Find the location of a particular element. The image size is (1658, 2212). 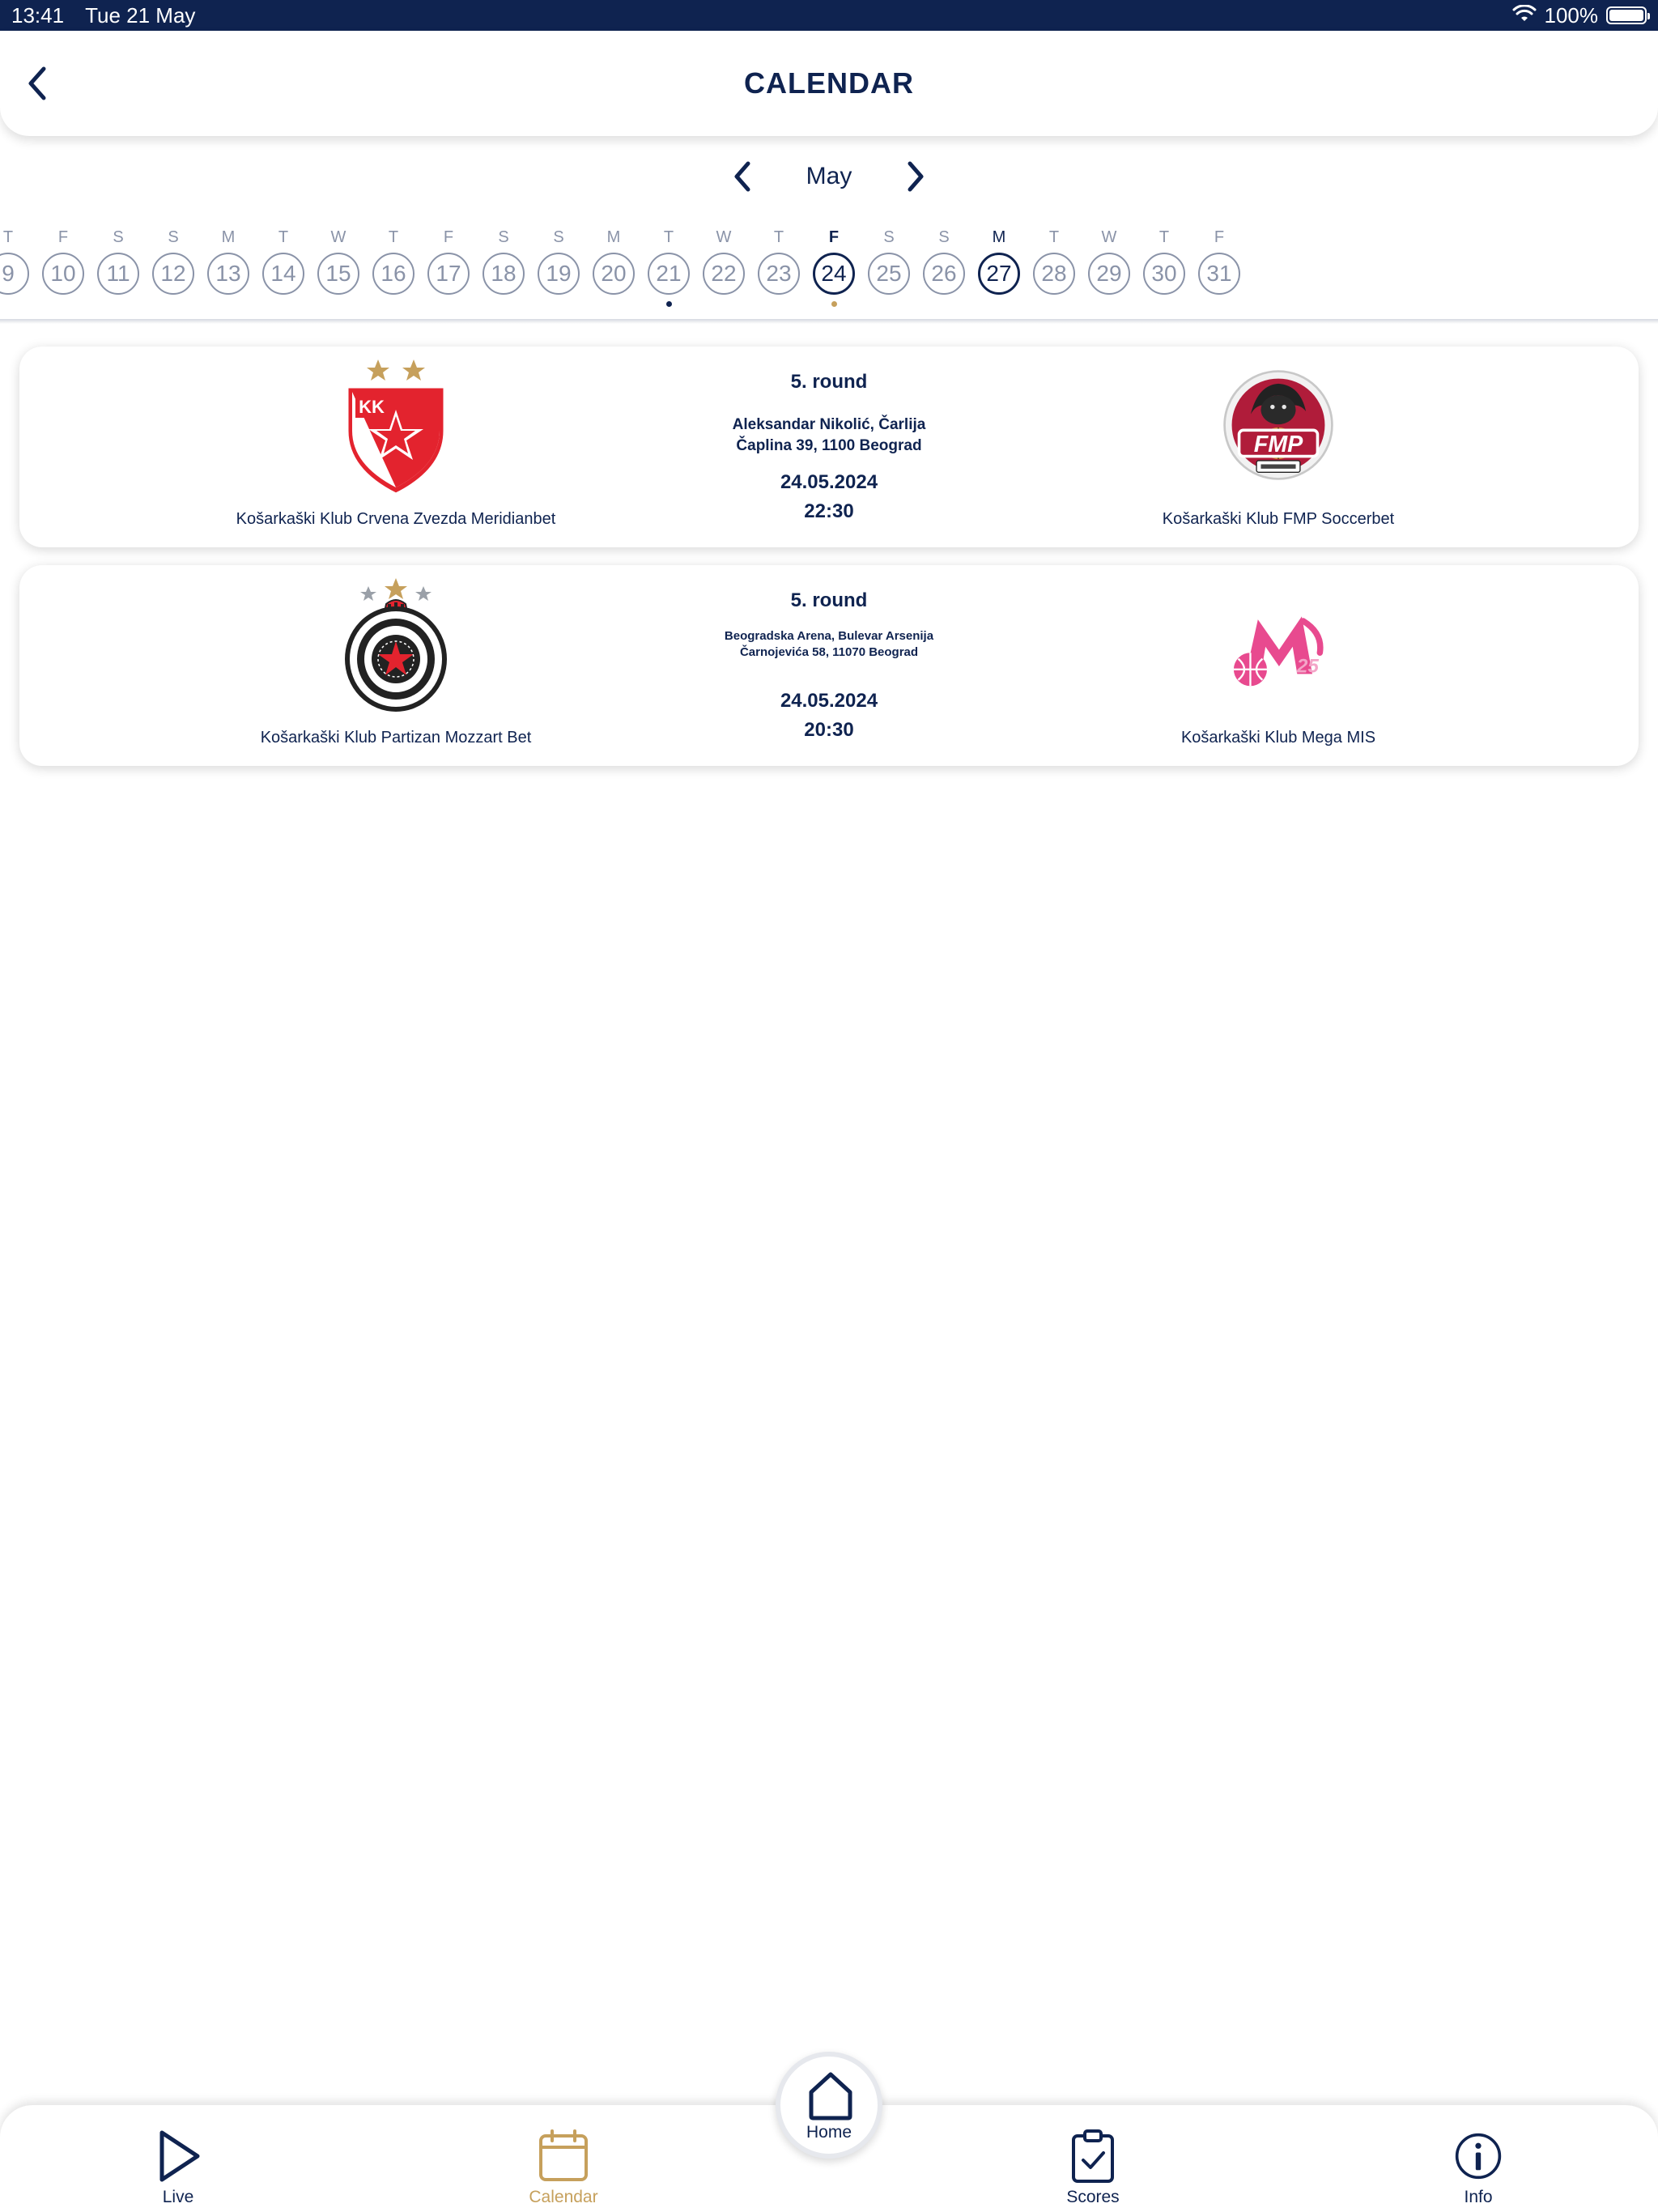

status-date: Tue 21 May is located at coordinates (140, 15).